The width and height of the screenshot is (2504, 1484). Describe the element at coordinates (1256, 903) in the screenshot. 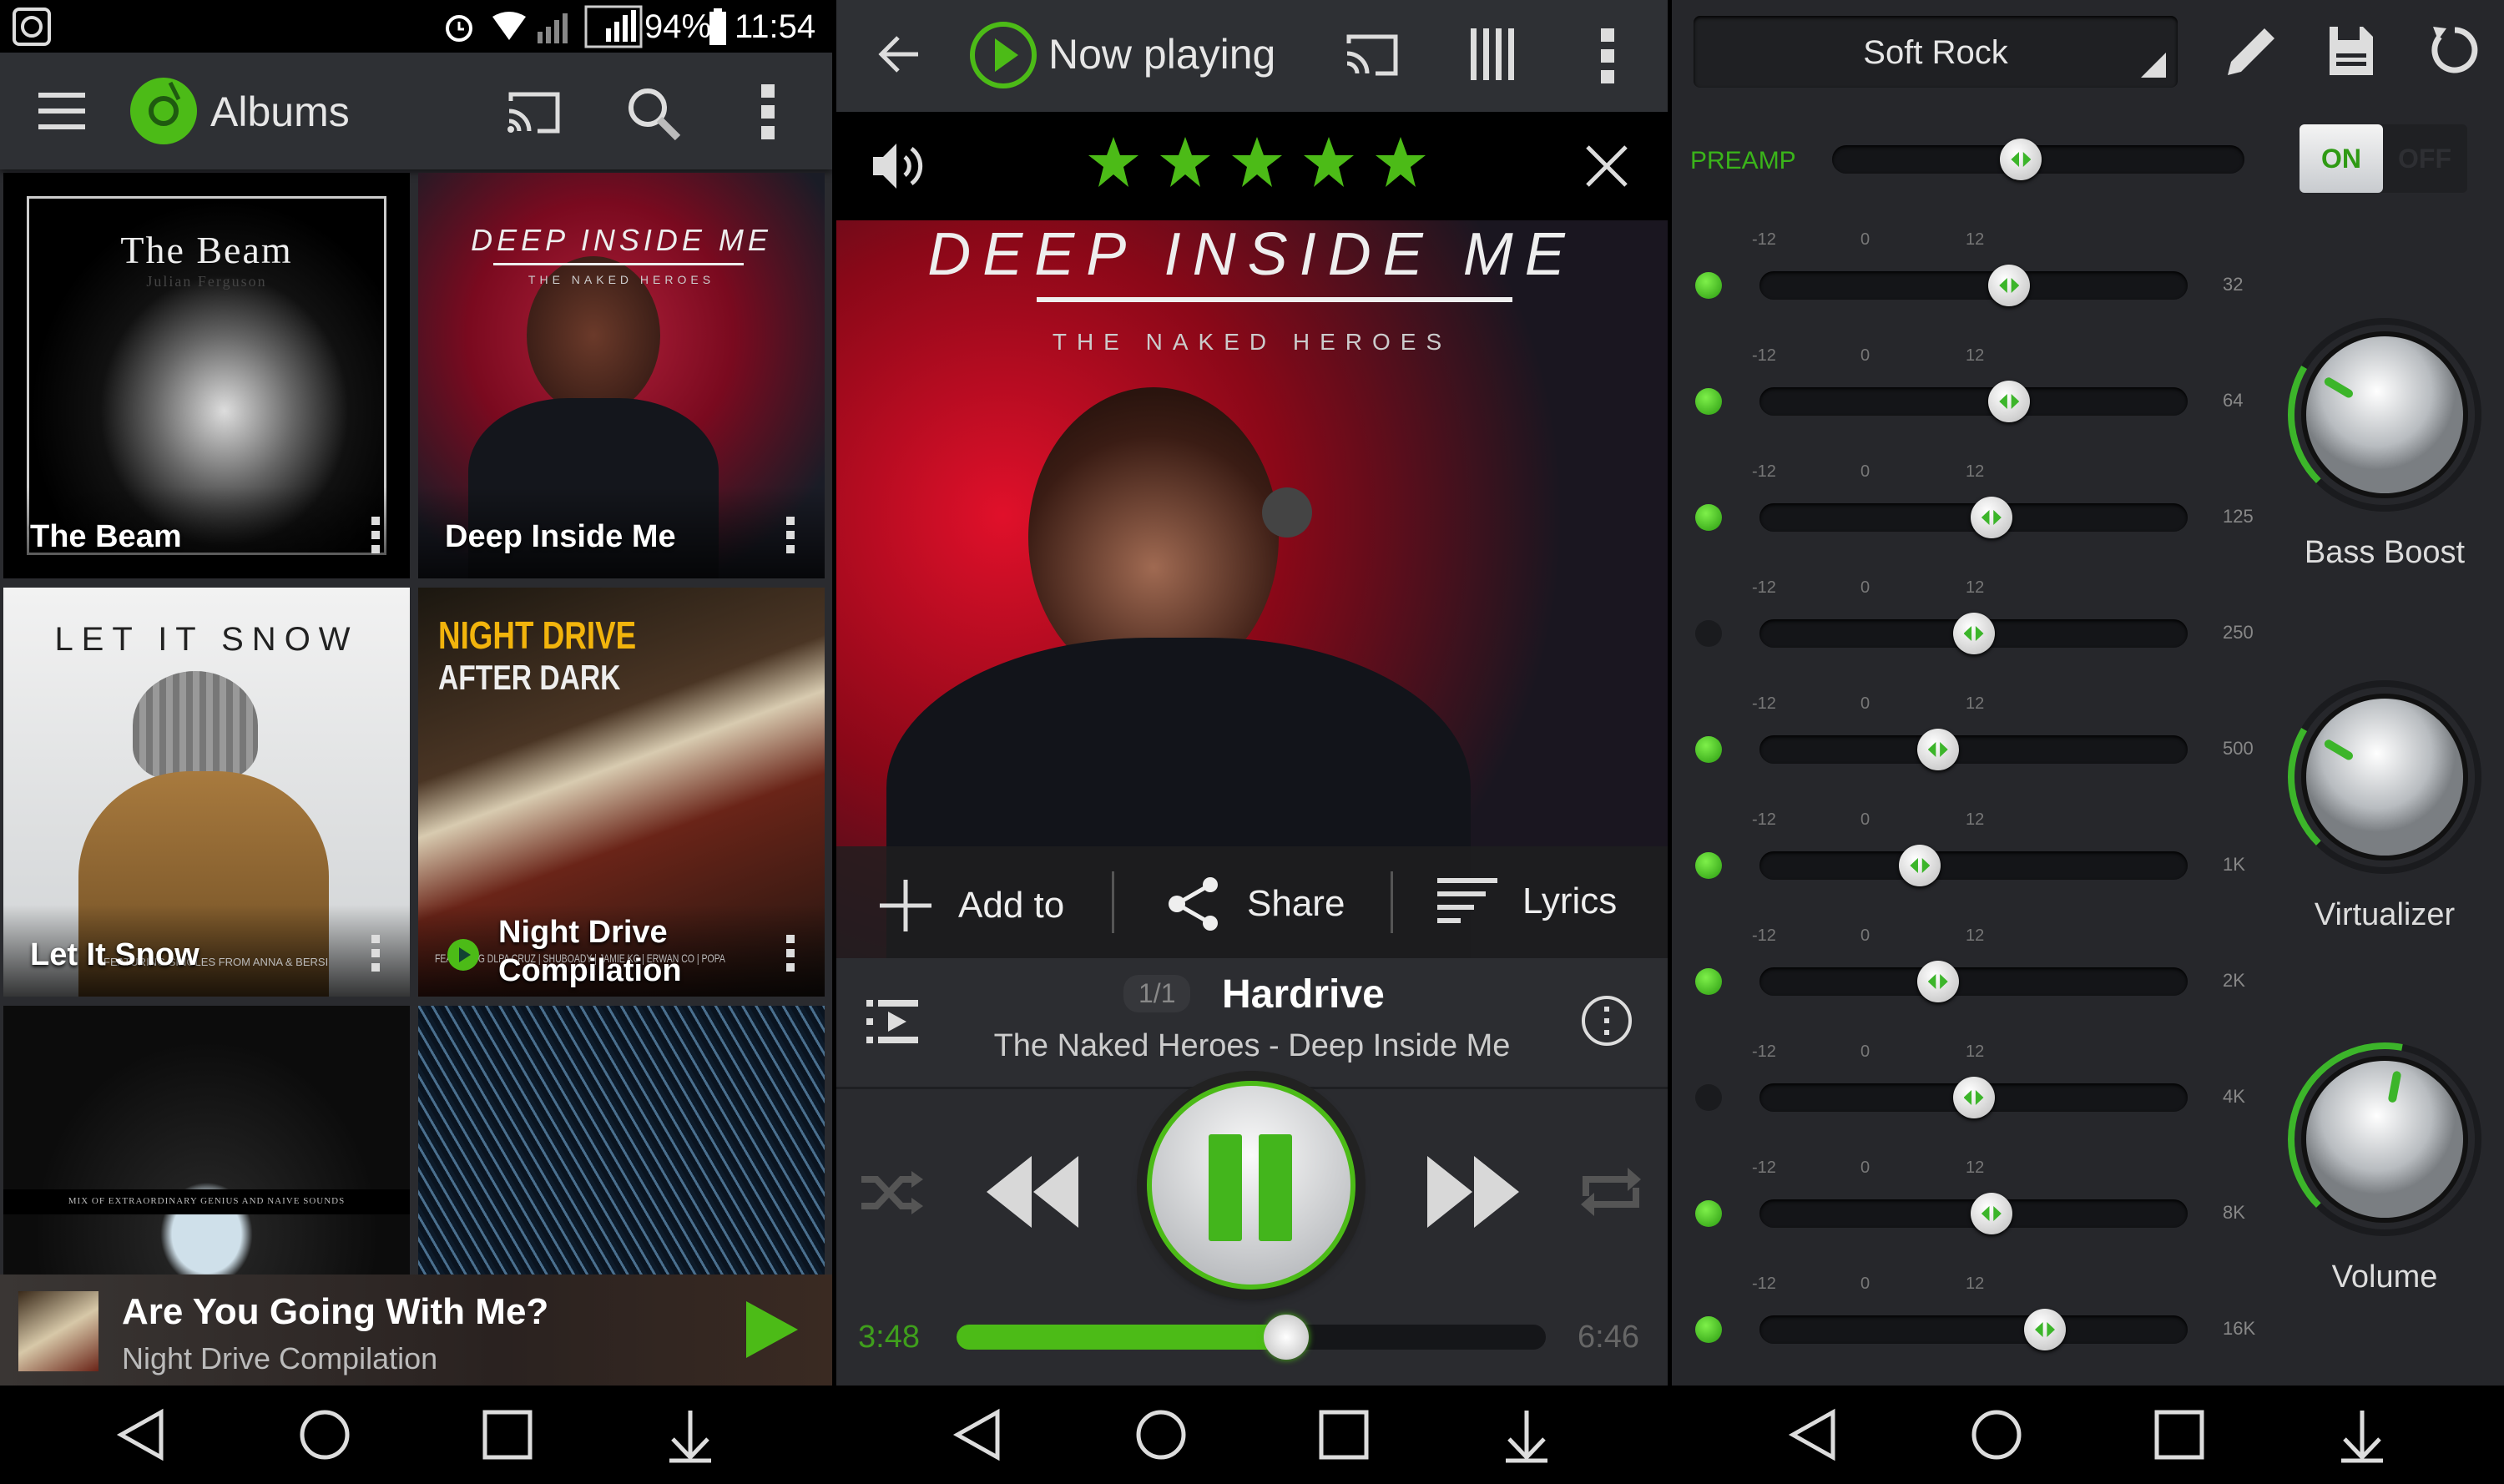

I see `share-button: Share` at that location.